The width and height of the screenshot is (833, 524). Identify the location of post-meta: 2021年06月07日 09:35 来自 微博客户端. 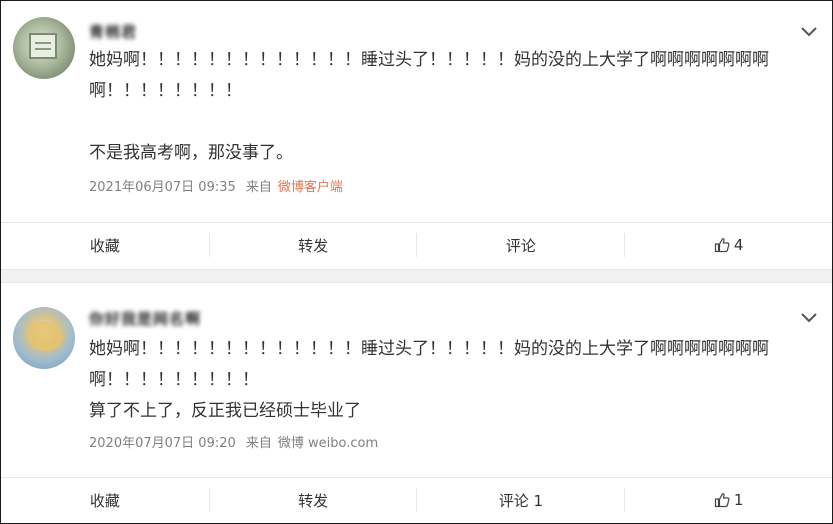
(219, 185).